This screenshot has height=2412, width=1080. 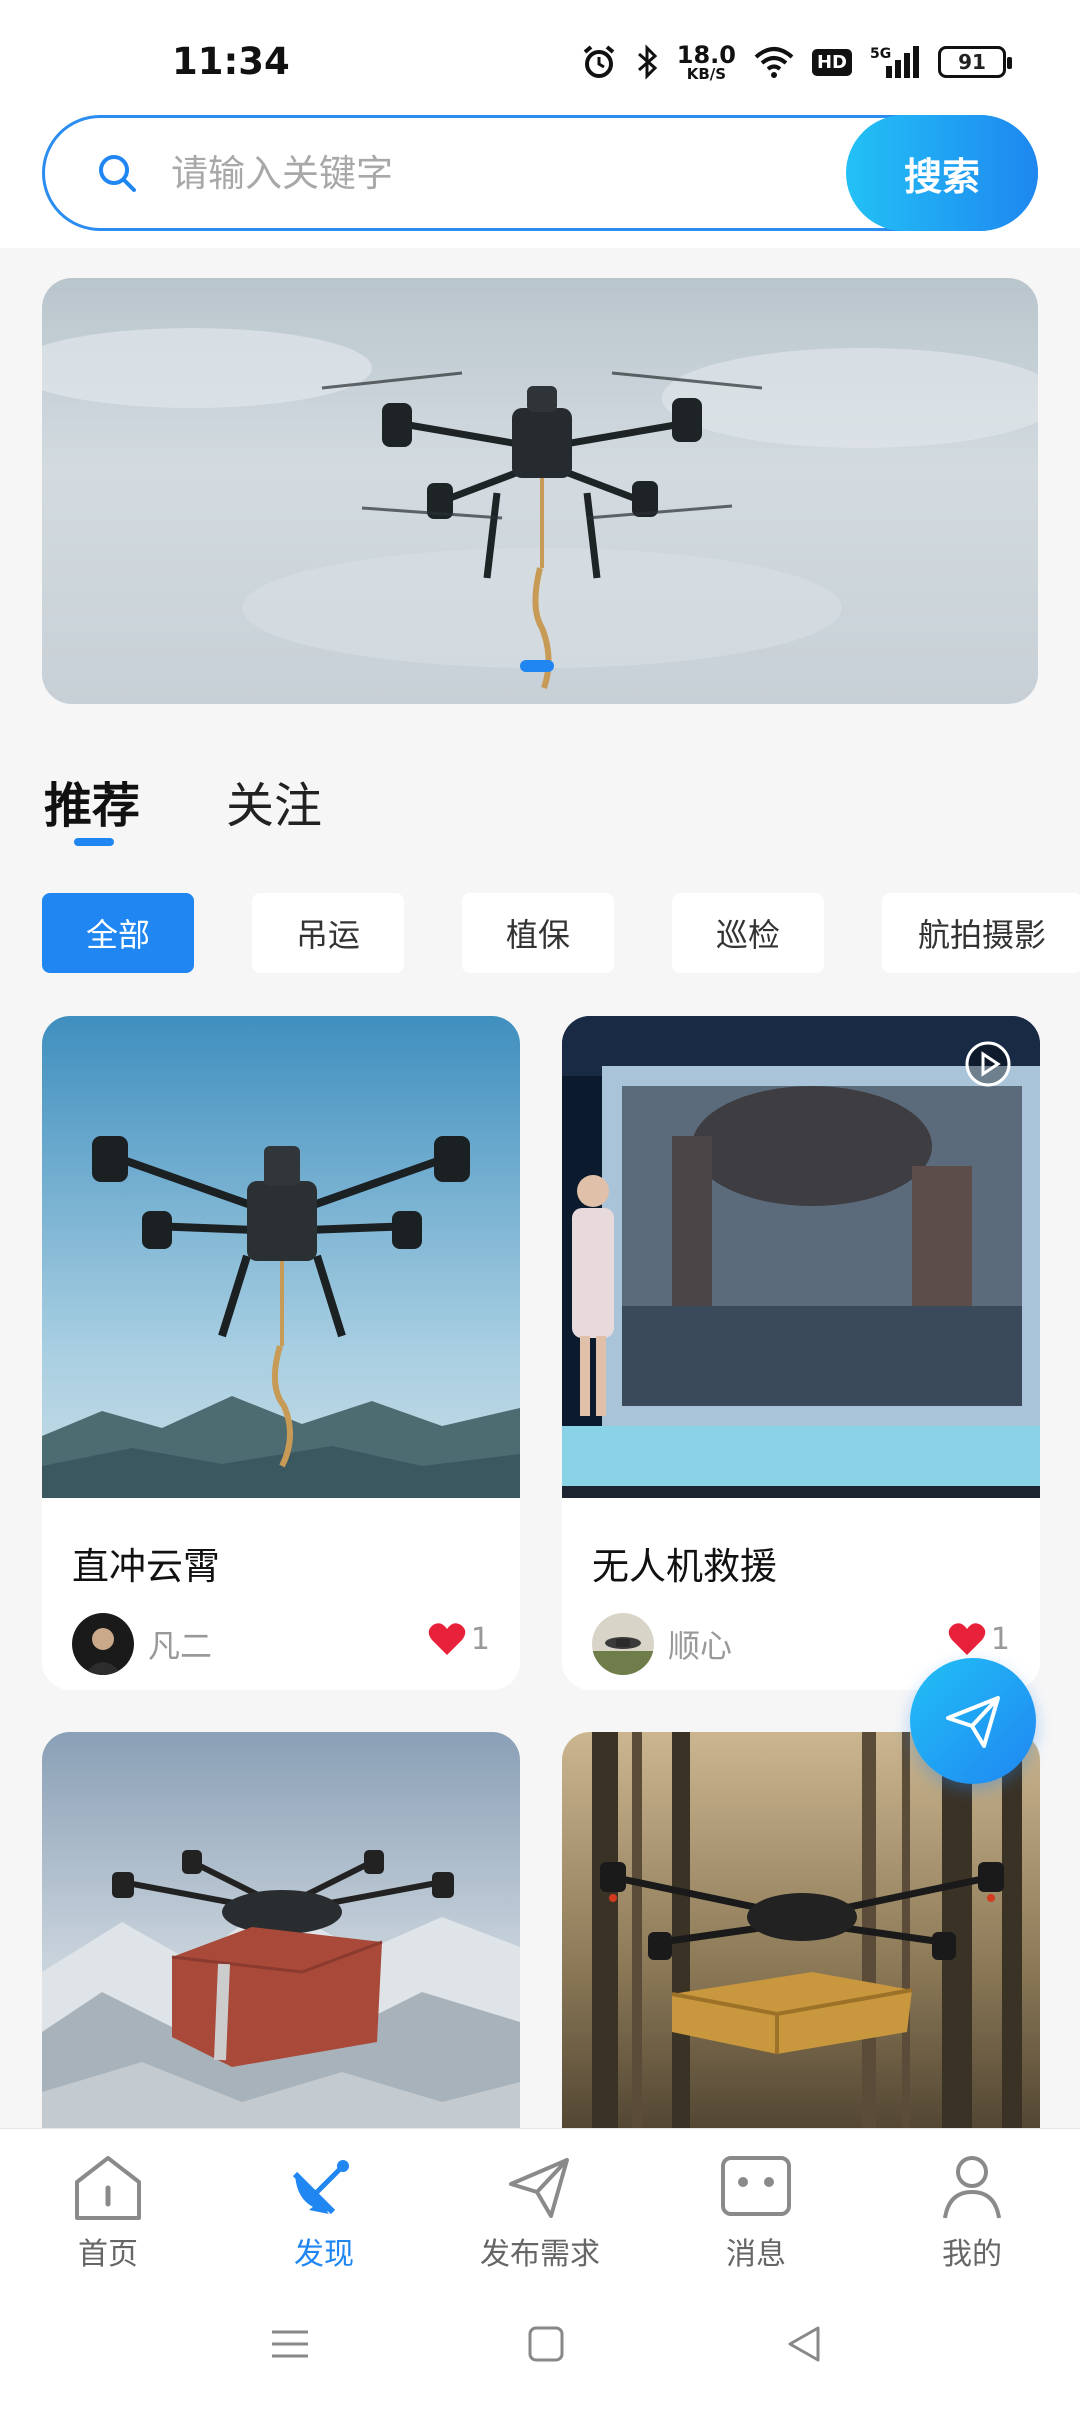 What do you see at coordinates (180, 1646) in the screenshot?
I see `author-name: 凡二` at bounding box center [180, 1646].